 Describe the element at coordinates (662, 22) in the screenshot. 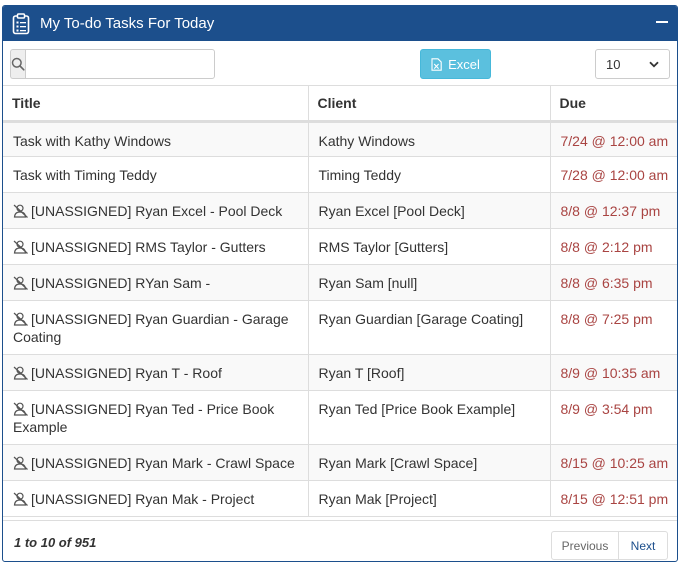

I see `collapse-icon` at that location.